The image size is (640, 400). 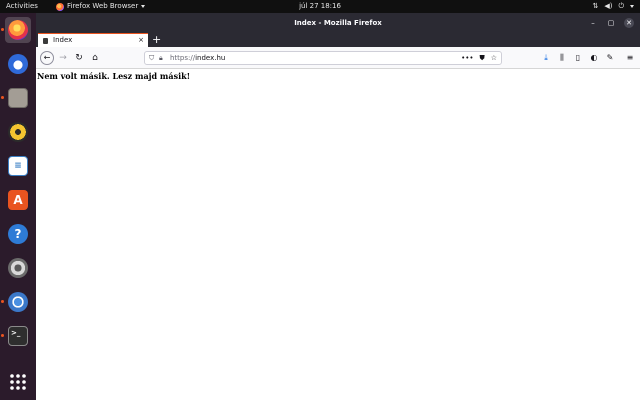 I want to click on chevron-down-icon, so click(x=632, y=6).